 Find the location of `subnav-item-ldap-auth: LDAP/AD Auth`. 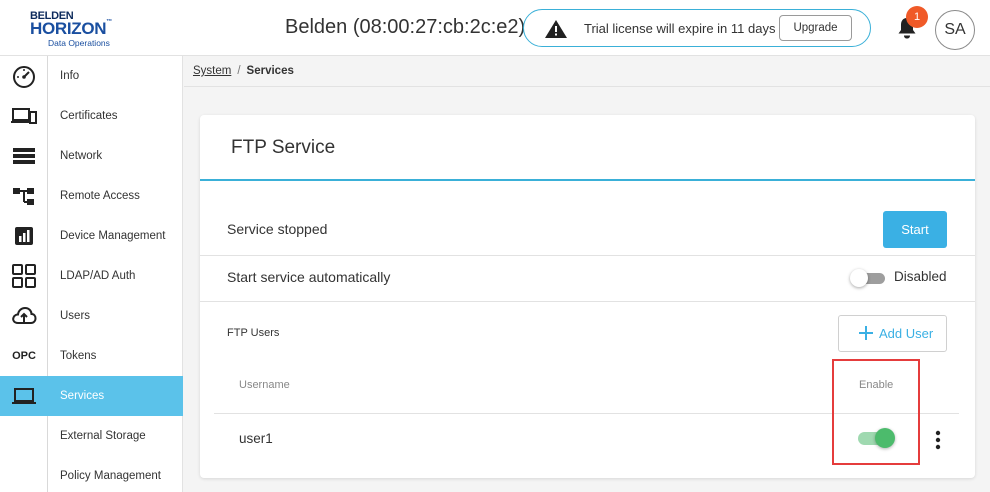

subnav-item-ldap-auth: LDAP/AD Auth is located at coordinates (115, 276).